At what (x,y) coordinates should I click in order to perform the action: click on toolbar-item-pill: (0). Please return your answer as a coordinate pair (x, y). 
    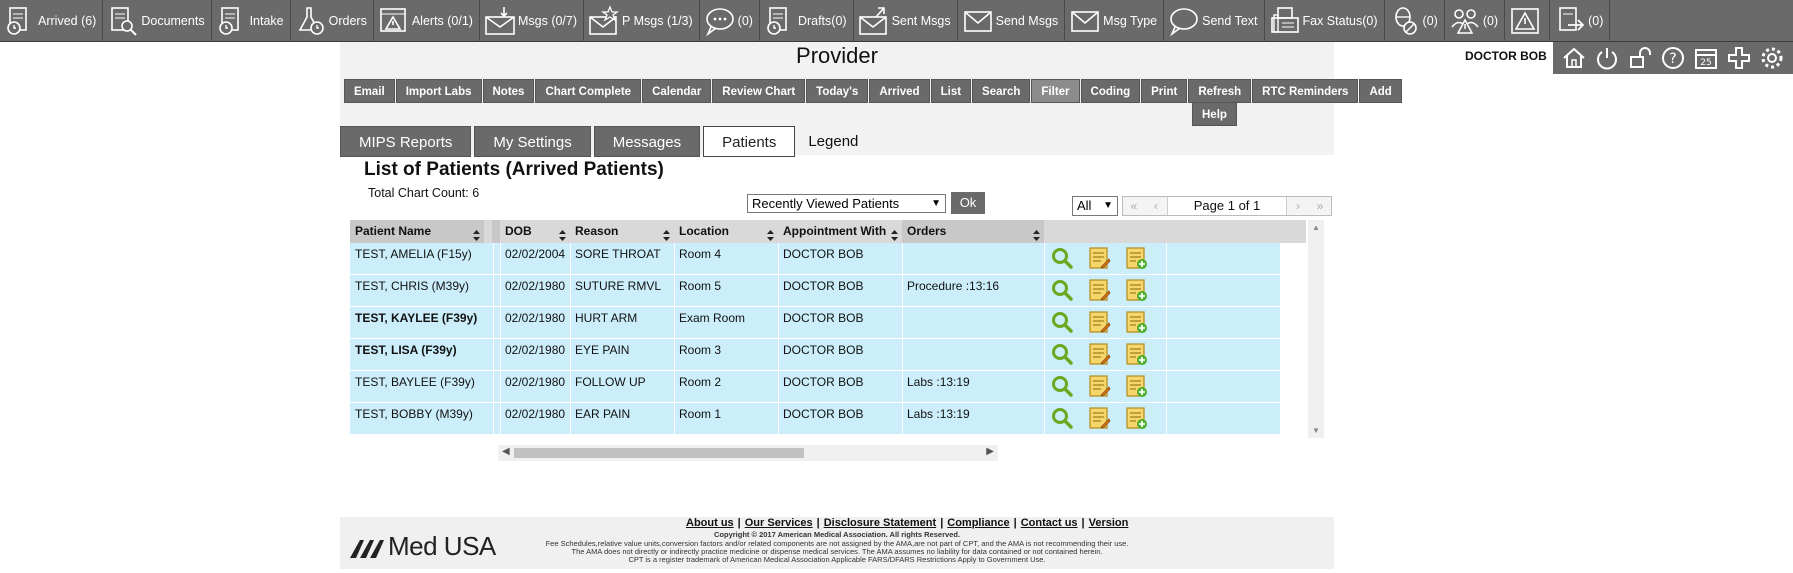
    Looking at the image, I should click on (1415, 21).